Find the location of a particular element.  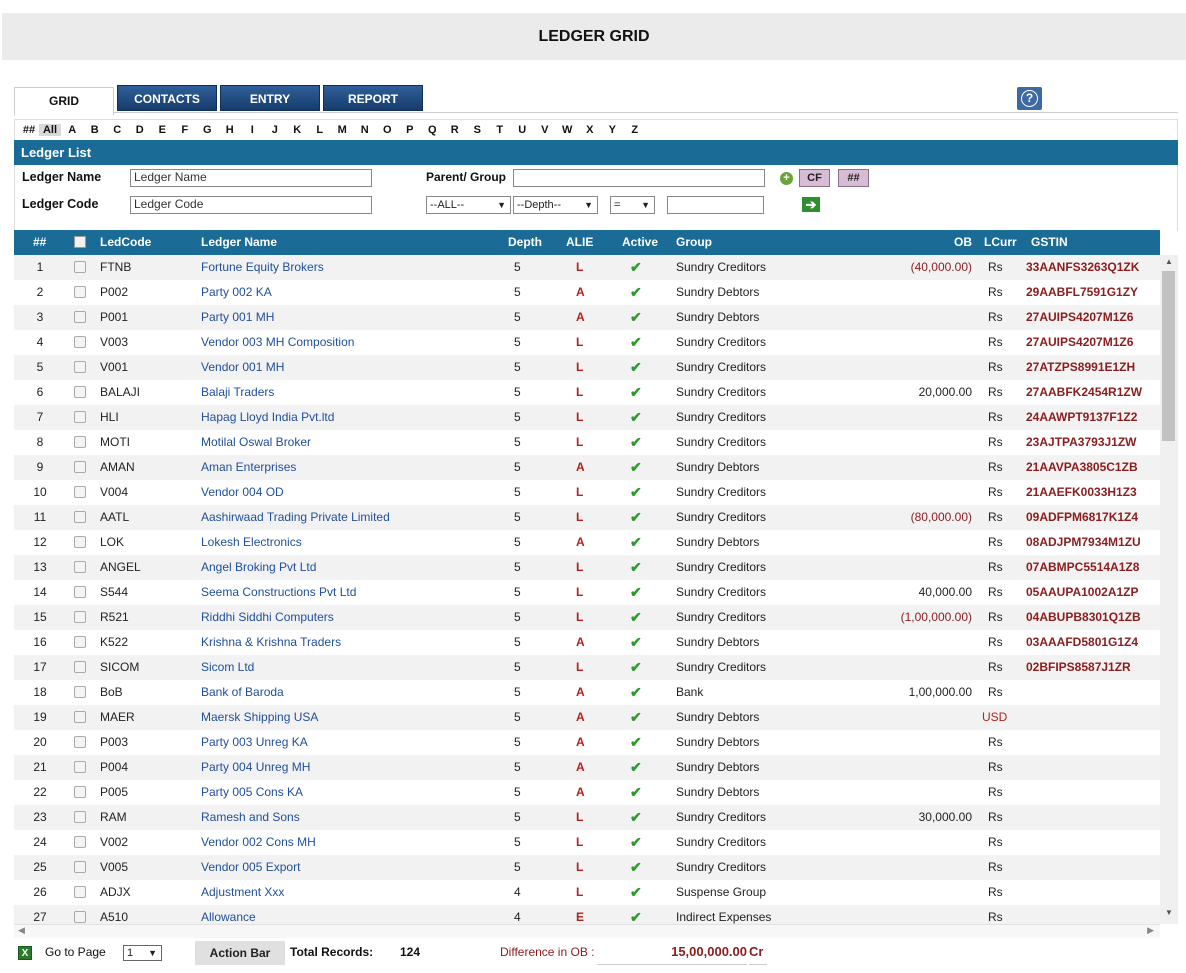

row-ledger-name: Lokesh Electronics is located at coordinates (251, 542).